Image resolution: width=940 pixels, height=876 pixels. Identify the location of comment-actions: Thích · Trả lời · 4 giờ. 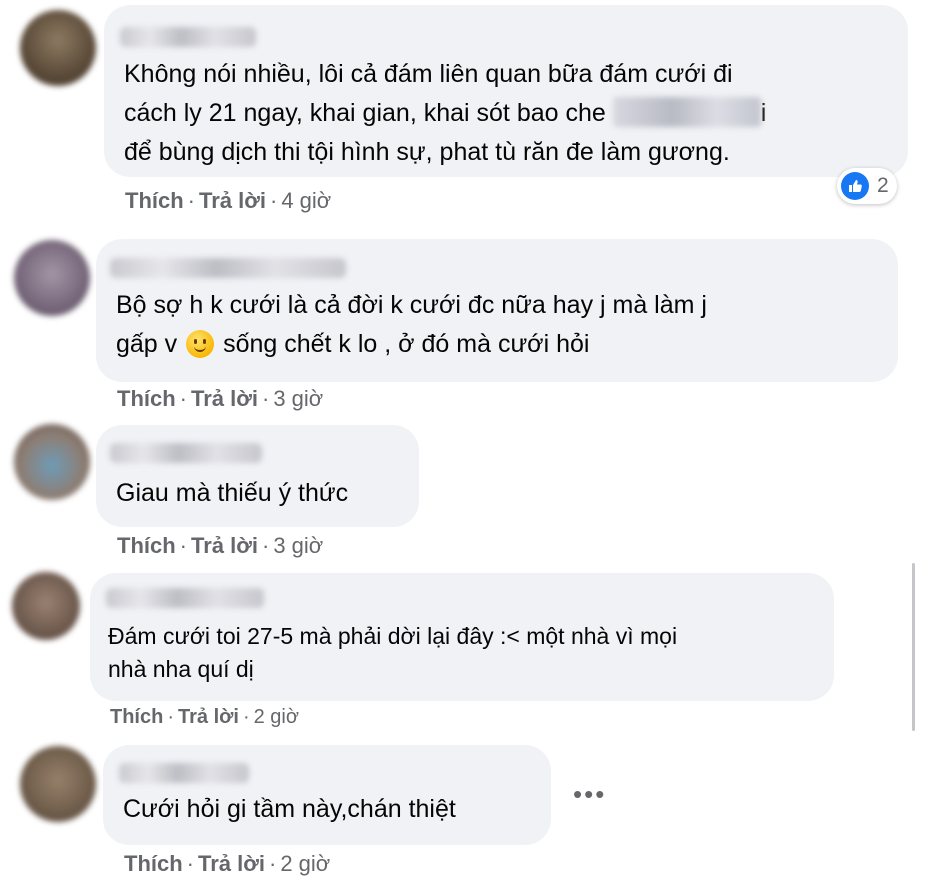
(228, 200).